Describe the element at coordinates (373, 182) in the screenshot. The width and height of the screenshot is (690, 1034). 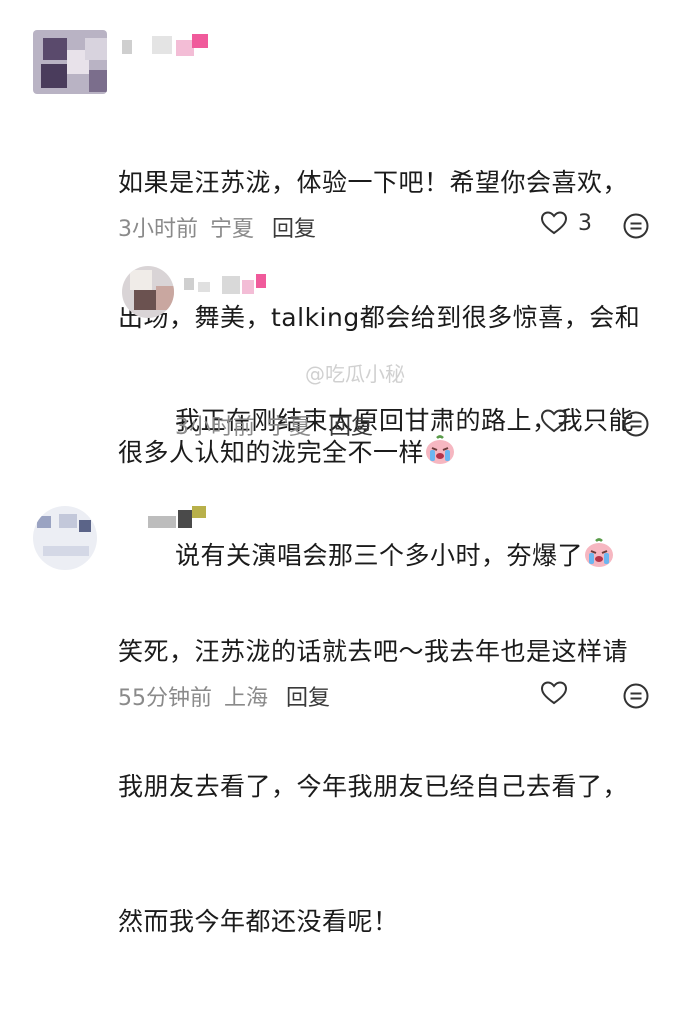
I see `comment-line: 如果是汪苏泷，体验一下吧！希望你会喜欢，` at that location.